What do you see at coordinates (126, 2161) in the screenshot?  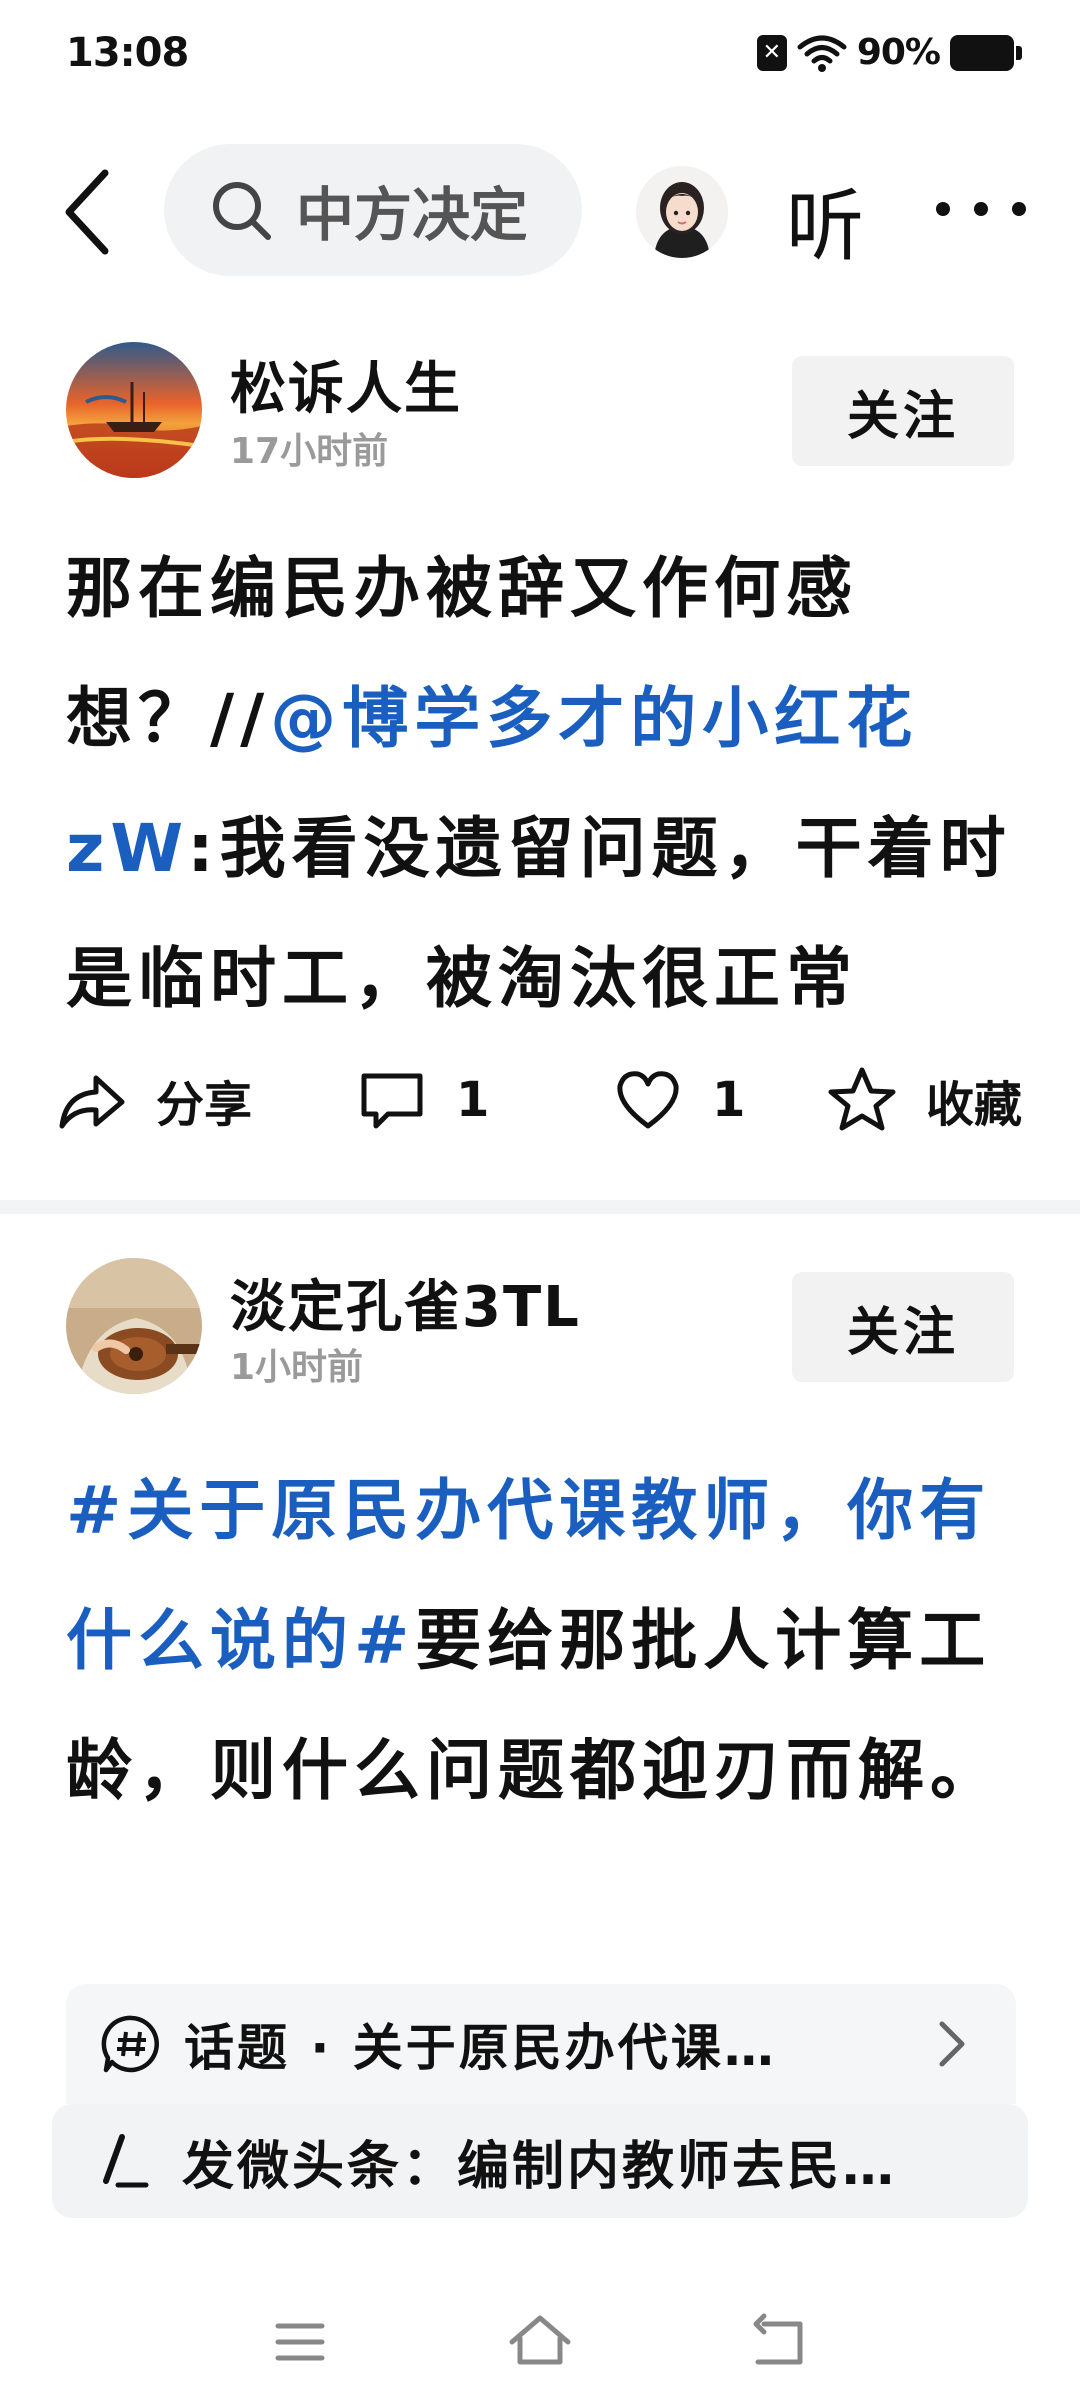 I see `pen-icon` at bounding box center [126, 2161].